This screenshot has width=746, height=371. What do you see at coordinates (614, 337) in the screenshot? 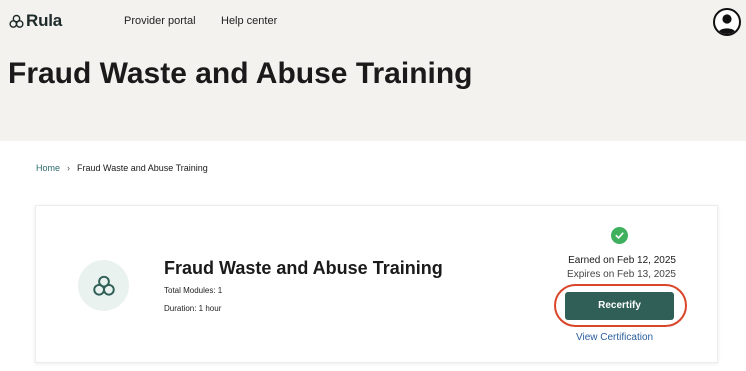
I see `view-certification-link: View Certification` at bounding box center [614, 337].